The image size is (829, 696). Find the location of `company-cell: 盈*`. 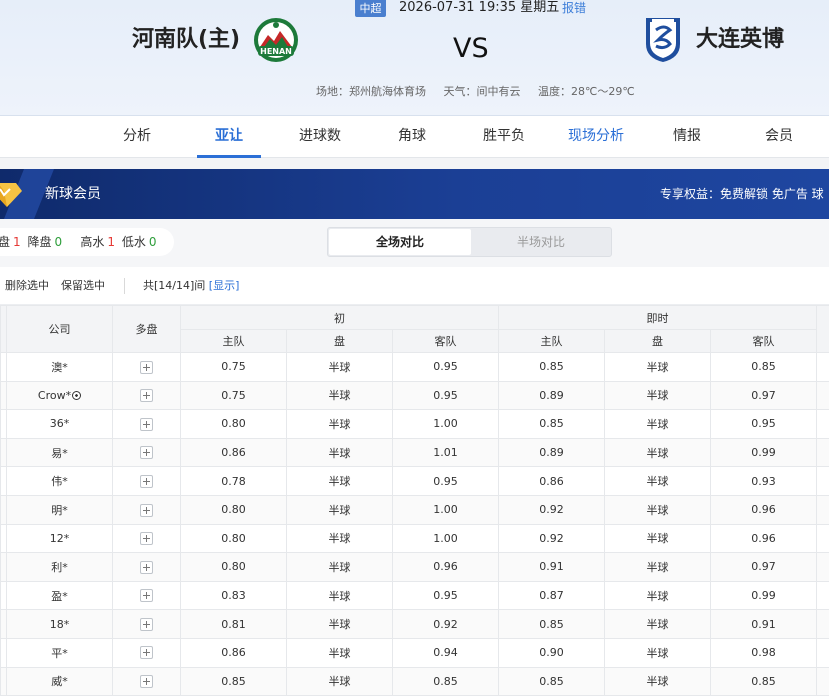

company-cell: 盈* is located at coordinates (60, 595).